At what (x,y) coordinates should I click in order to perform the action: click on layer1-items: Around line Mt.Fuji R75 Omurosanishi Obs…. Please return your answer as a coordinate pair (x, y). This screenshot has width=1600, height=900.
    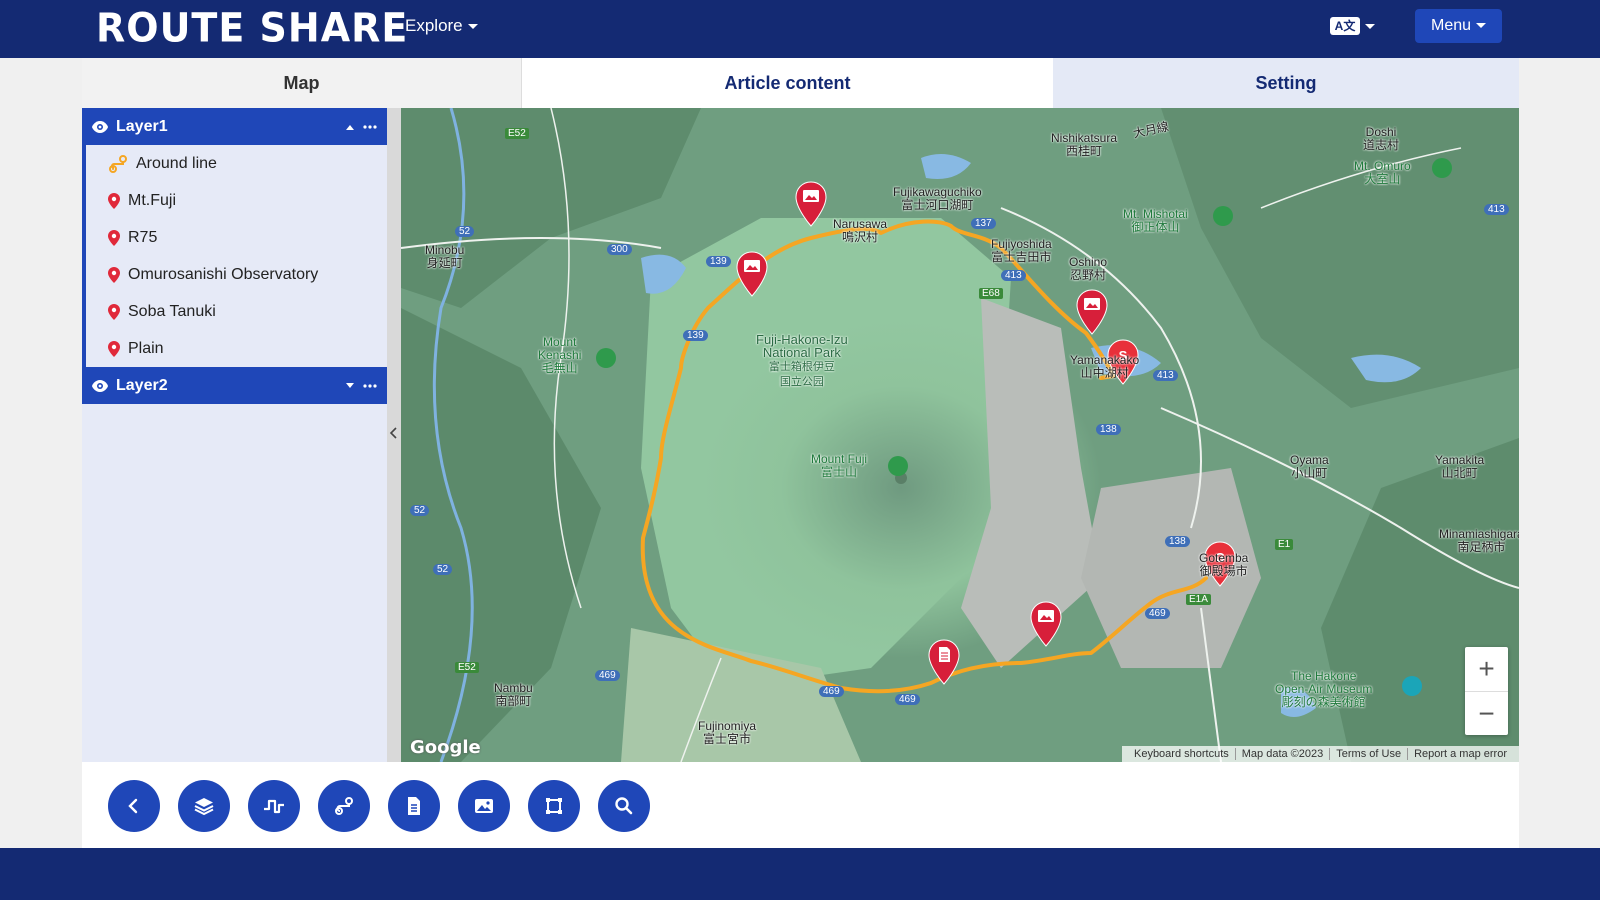
    Looking at the image, I should click on (234, 256).